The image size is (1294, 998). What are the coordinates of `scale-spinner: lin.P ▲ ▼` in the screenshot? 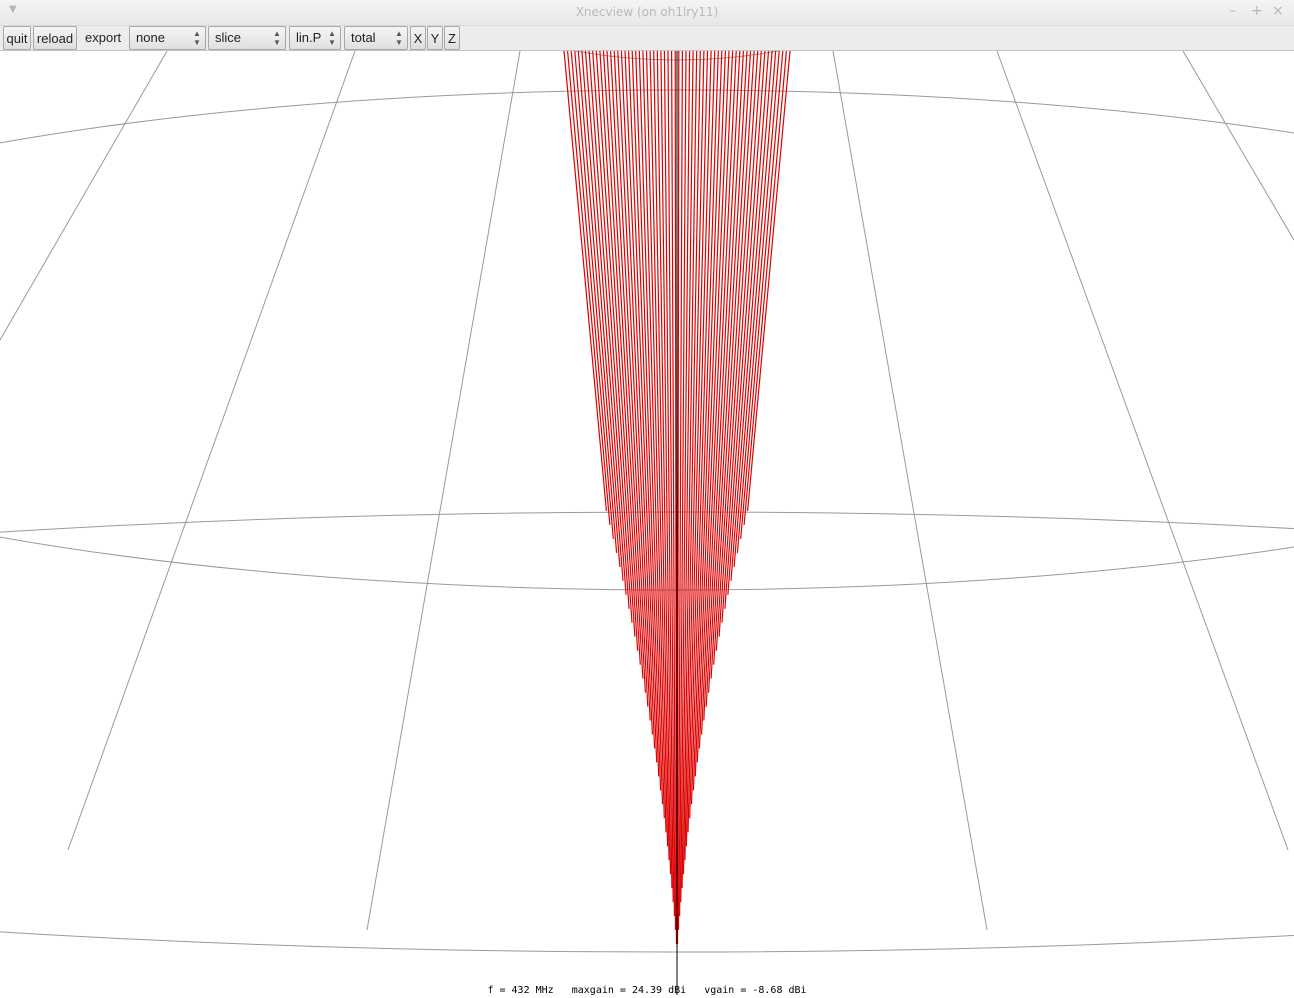 It's located at (315, 38).